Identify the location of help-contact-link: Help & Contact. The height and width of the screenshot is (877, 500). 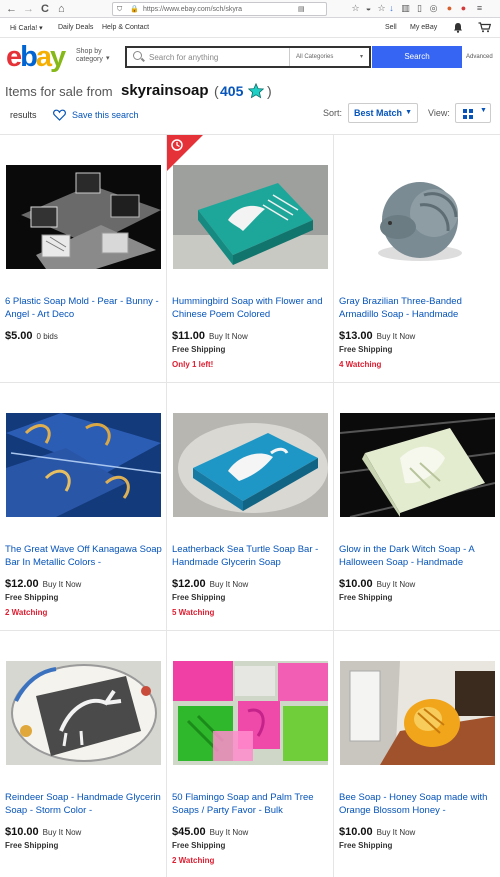
(125, 27).